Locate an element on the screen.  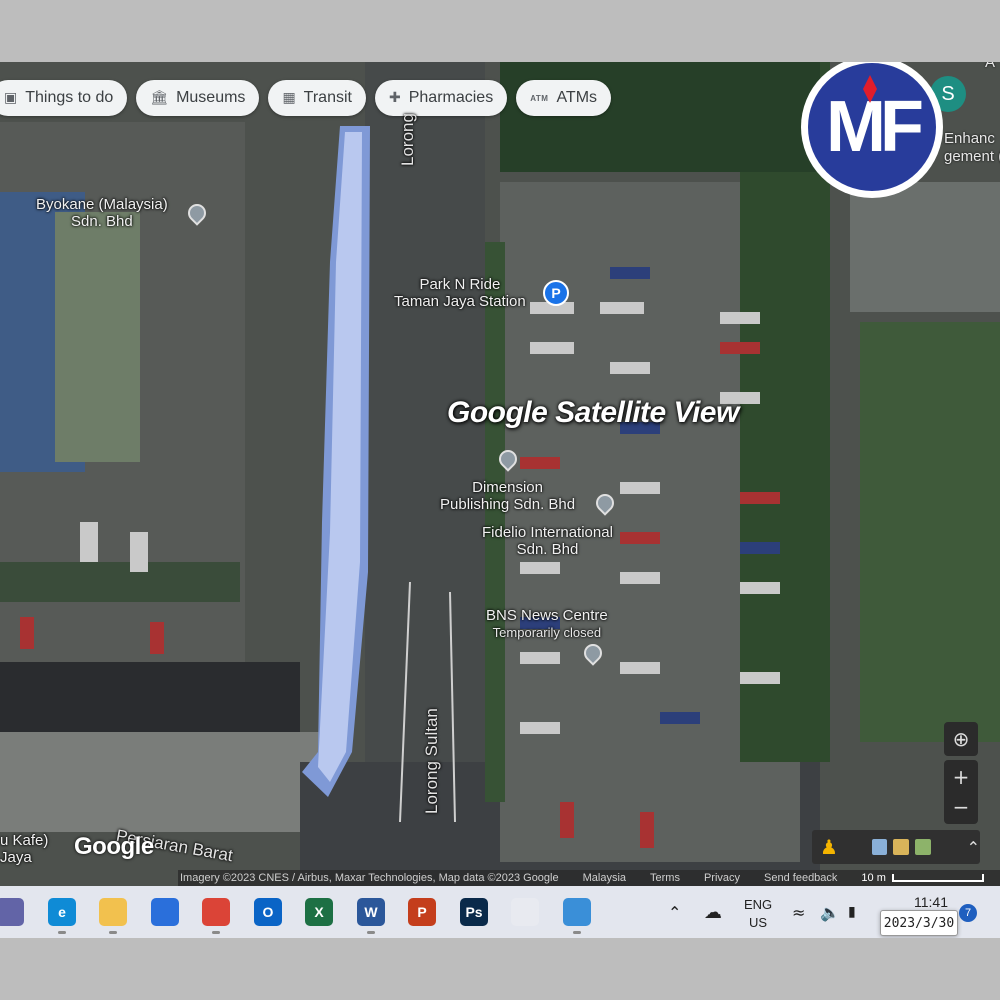
layer-thumb-terrain is located at coordinates (901, 847).